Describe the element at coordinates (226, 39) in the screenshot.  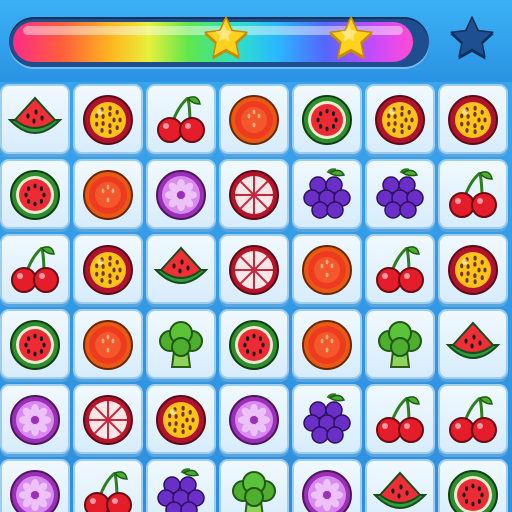
I see `star-1-icon` at that location.